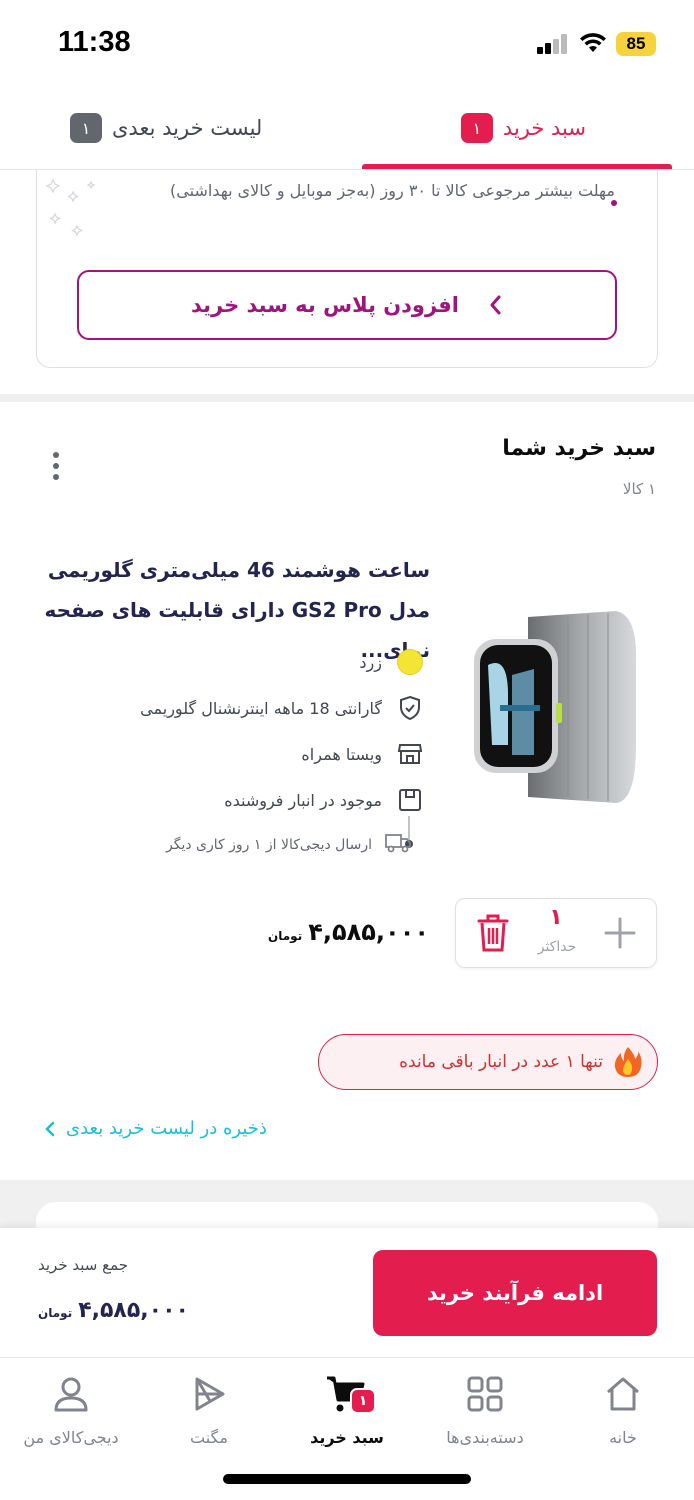 Image resolution: width=694 pixels, height=1500 pixels. Describe the element at coordinates (71, 1394) in the screenshot. I see `user-icon` at that location.